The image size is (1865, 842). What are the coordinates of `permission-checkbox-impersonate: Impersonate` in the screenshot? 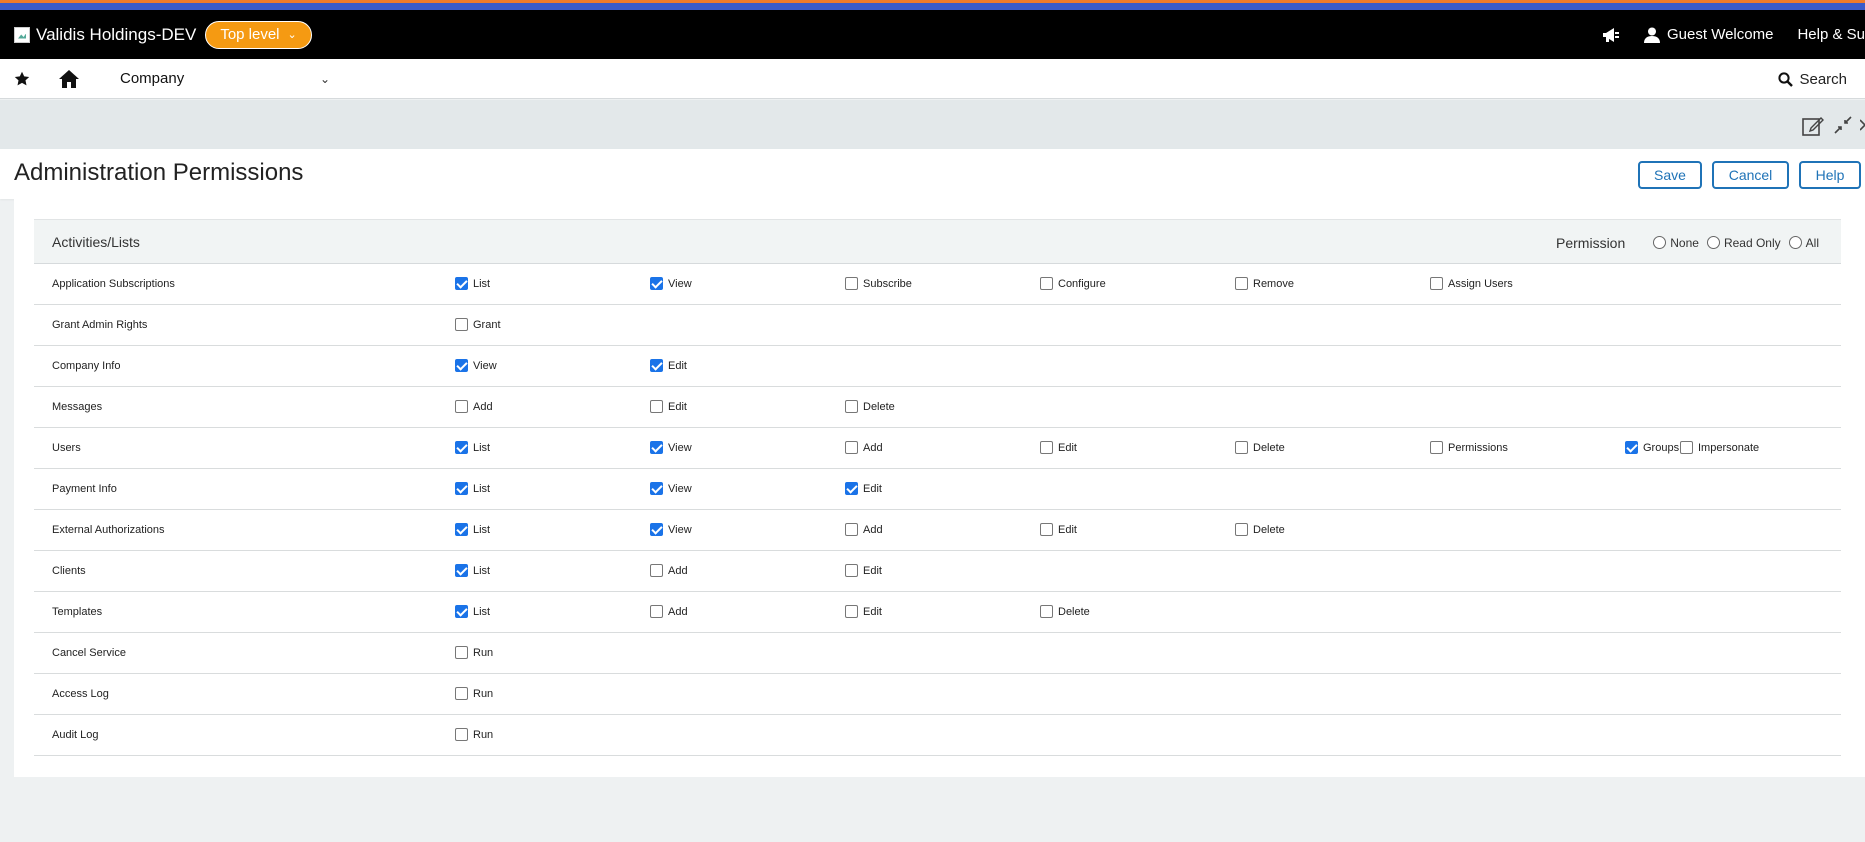 It's located at (1719, 447).